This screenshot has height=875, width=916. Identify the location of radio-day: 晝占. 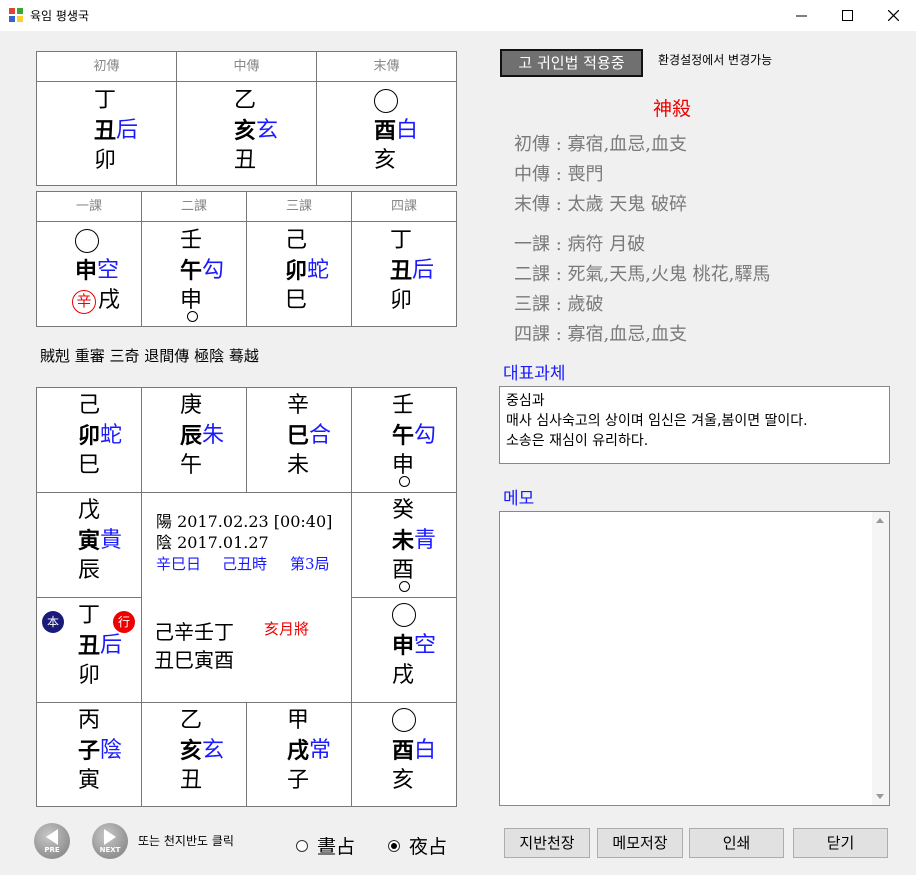
(325, 845).